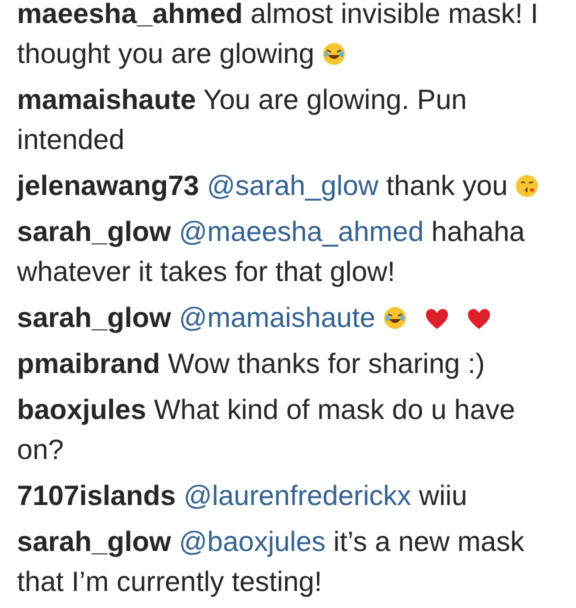  I want to click on username-link: maeesha_ahmed, so click(130, 14).